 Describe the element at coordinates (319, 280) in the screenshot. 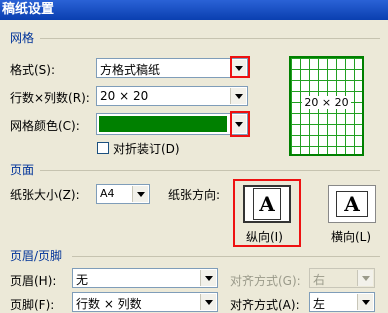

I see `header-align-value: 右` at that location.